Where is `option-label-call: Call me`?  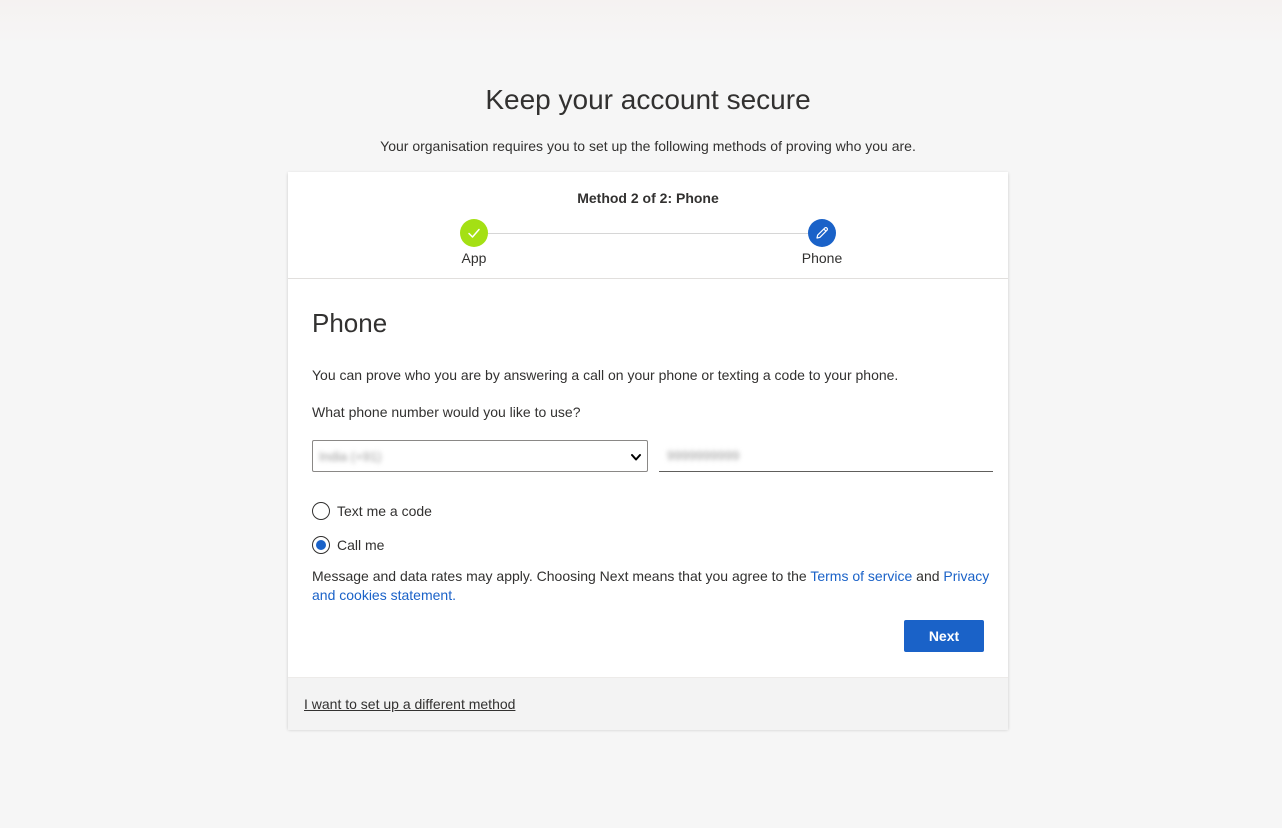 option-label-call: Call me is located at coordinates (361, 545).